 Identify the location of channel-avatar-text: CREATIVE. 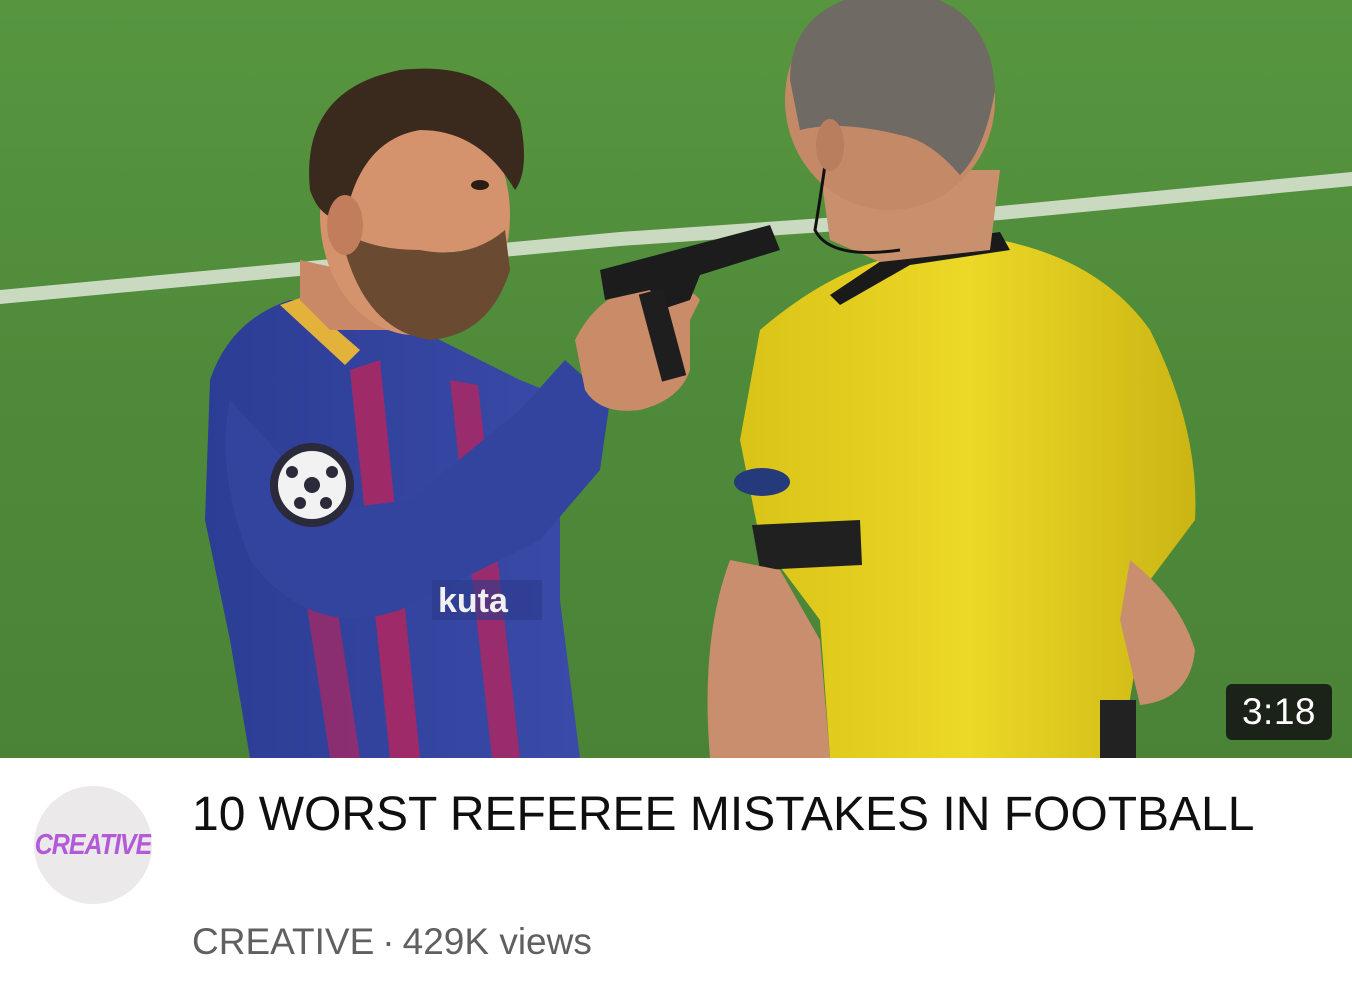
(93, 844).